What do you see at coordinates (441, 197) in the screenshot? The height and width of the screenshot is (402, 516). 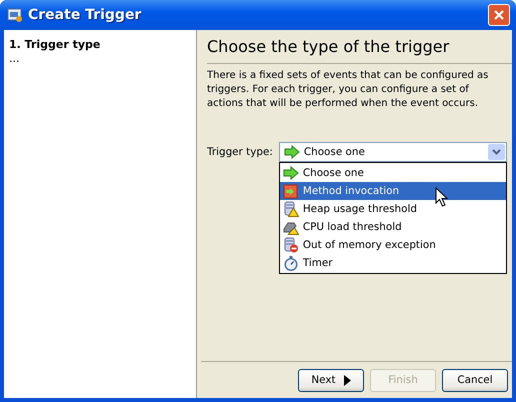 I see `mouse-cursor-icon` at bounding box center [441, 197].